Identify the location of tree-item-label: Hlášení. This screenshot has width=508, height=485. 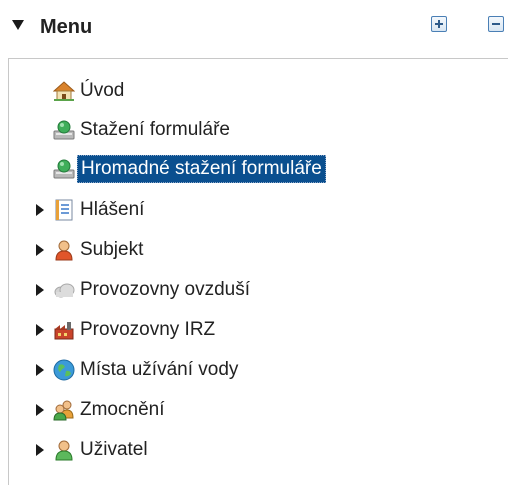
(112, 209).